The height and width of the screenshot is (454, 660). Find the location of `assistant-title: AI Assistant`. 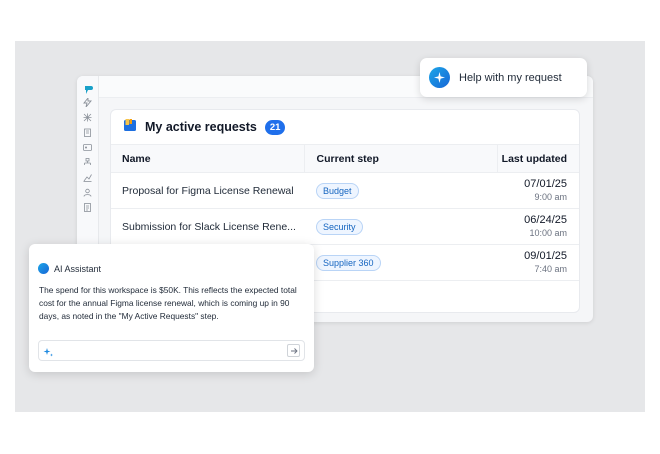

assistant-title: AI Assistant is located at coordinates (78, 268).